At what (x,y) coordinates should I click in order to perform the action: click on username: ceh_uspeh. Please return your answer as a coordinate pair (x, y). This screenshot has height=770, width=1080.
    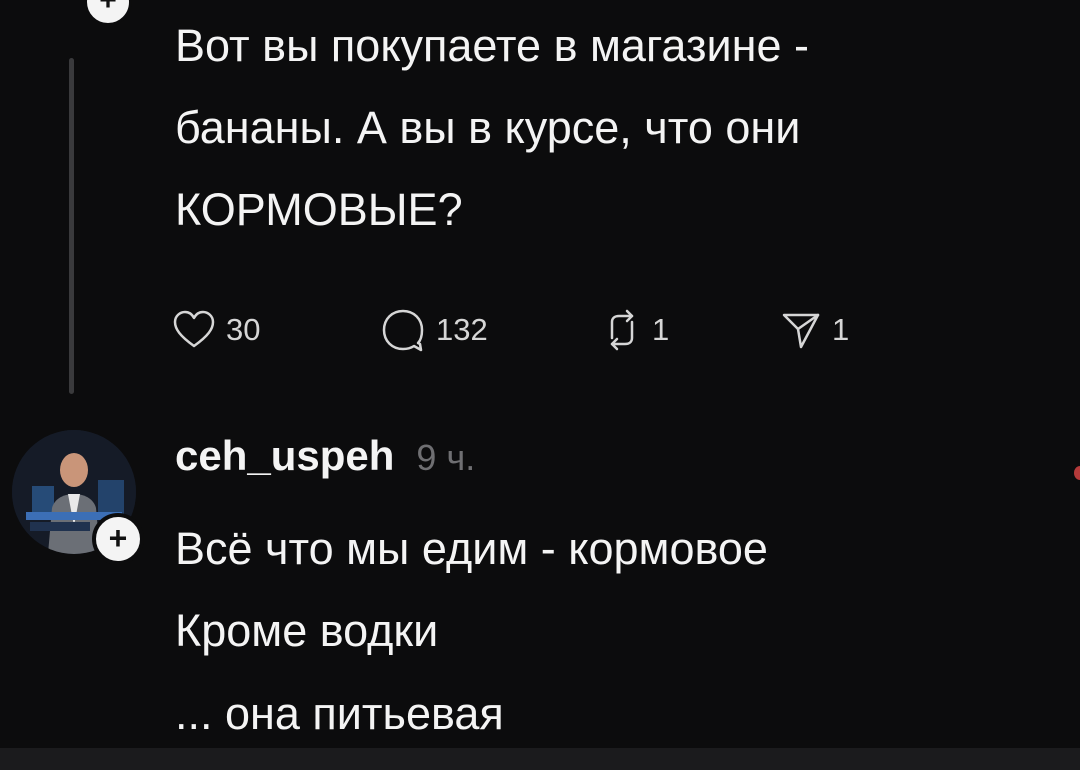
    Looking at the image, I should click on (284, 456).